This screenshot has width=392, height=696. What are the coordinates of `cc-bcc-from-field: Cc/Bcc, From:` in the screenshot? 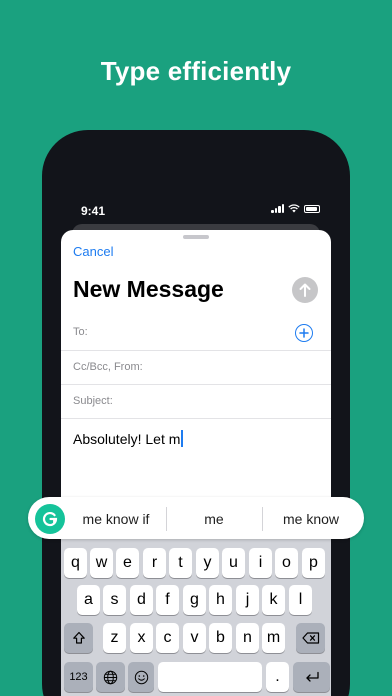 It's located at (108, 367).